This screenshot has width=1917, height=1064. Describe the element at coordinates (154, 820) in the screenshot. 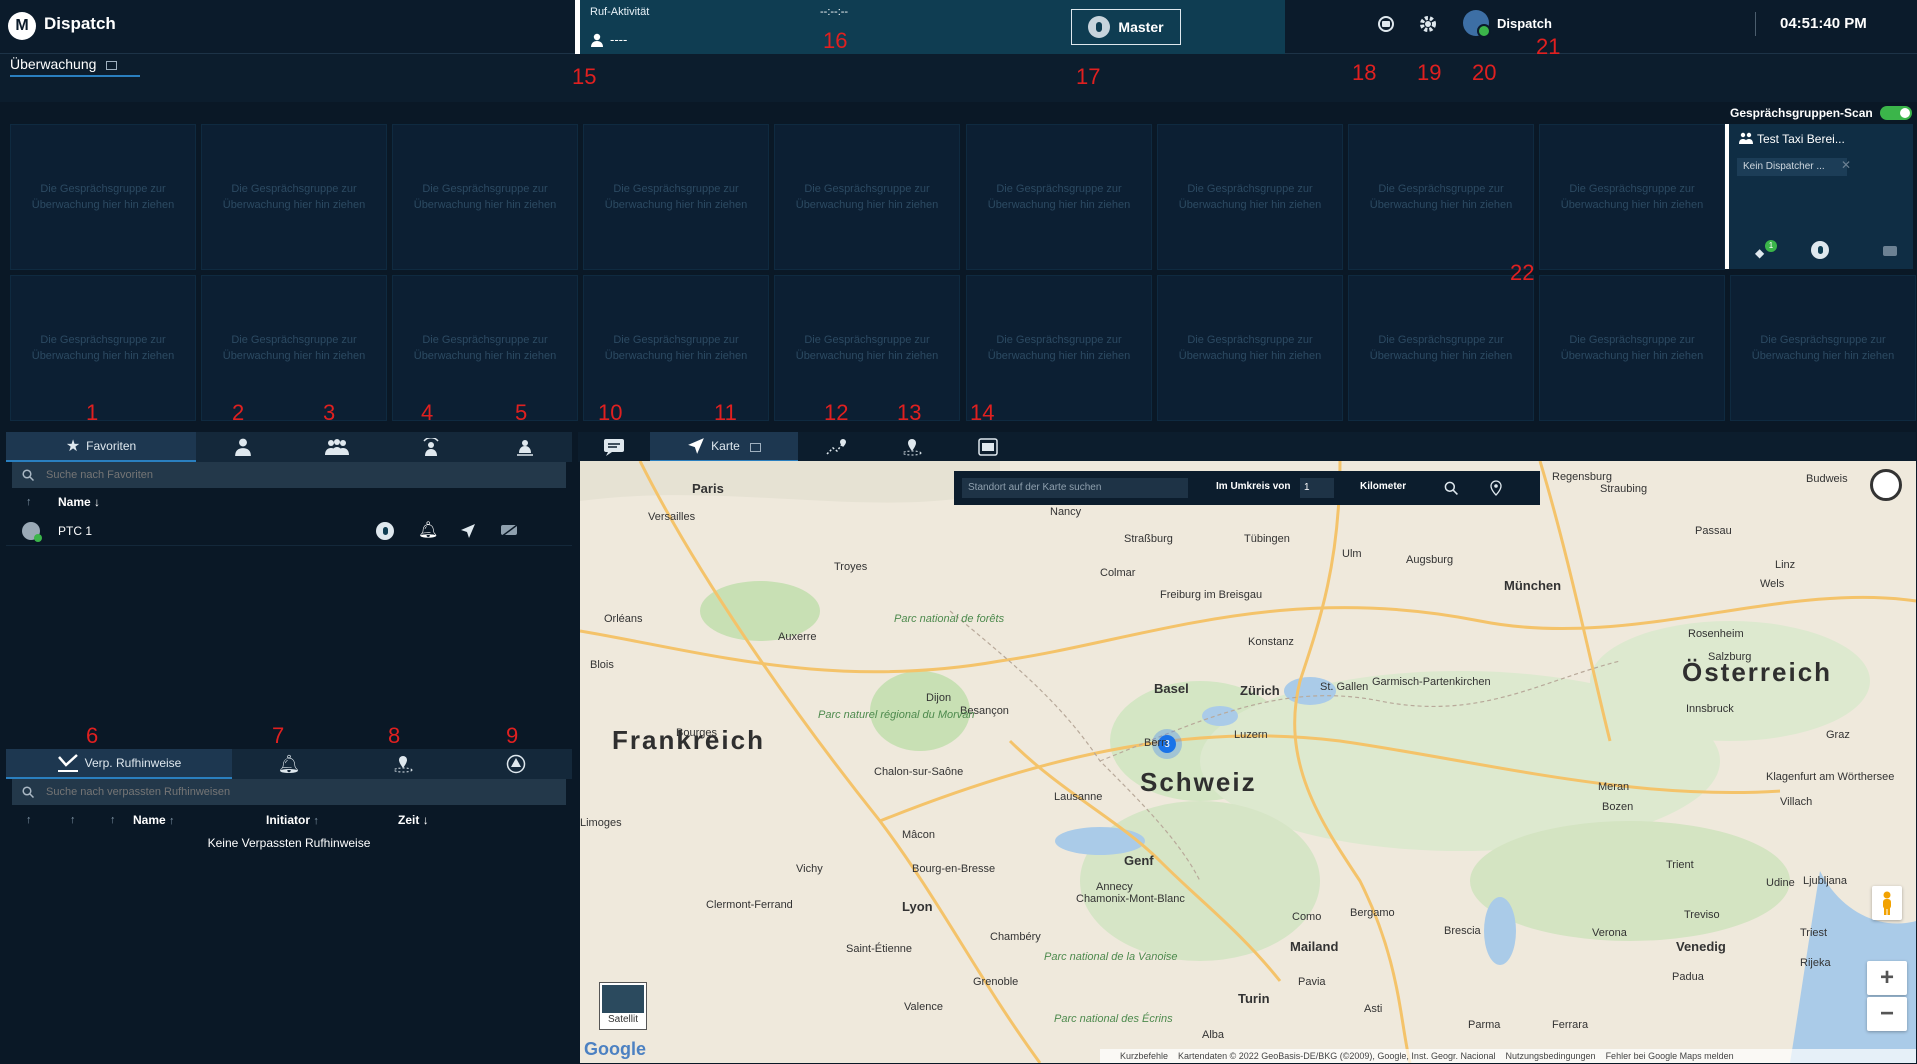

I see `missed-name-header: Name ↑` at that location.